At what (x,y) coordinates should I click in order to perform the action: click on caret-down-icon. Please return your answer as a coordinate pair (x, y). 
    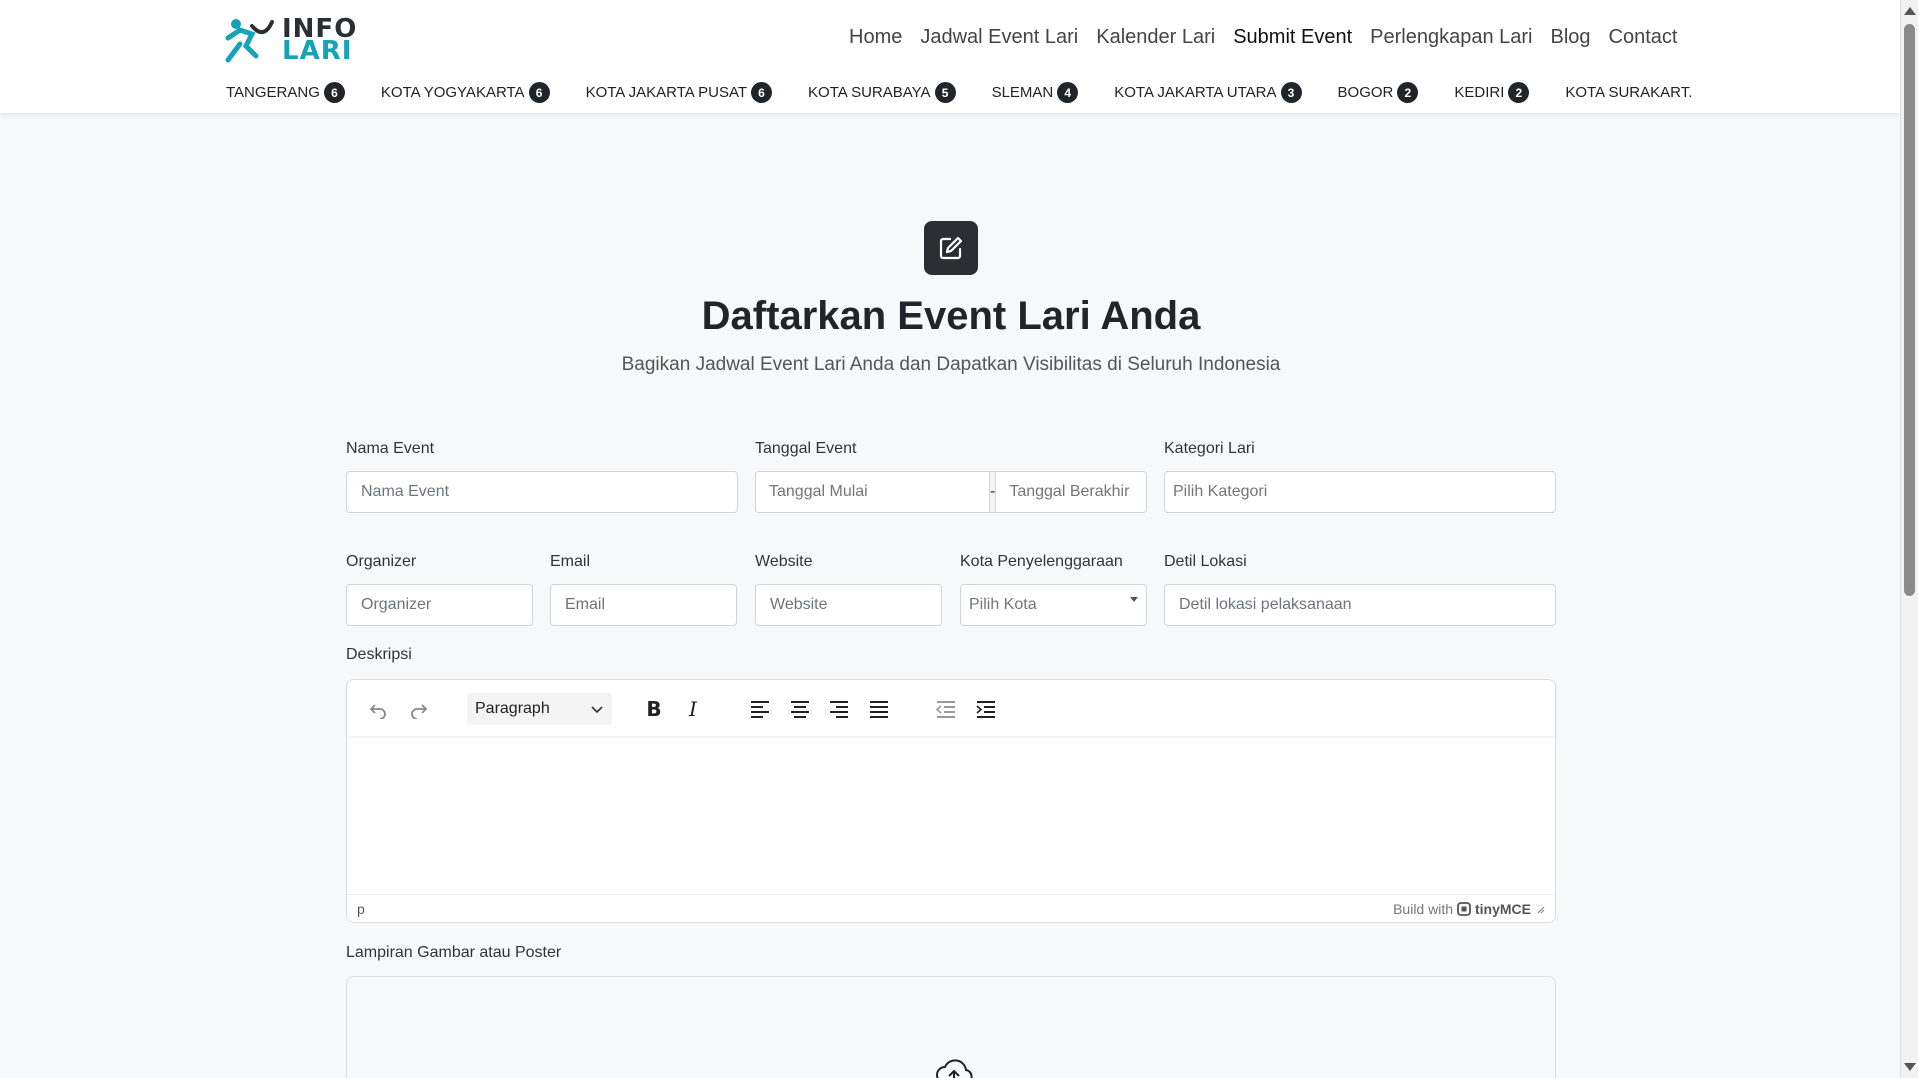
    Looking at the image, I should click on (1134, 599).